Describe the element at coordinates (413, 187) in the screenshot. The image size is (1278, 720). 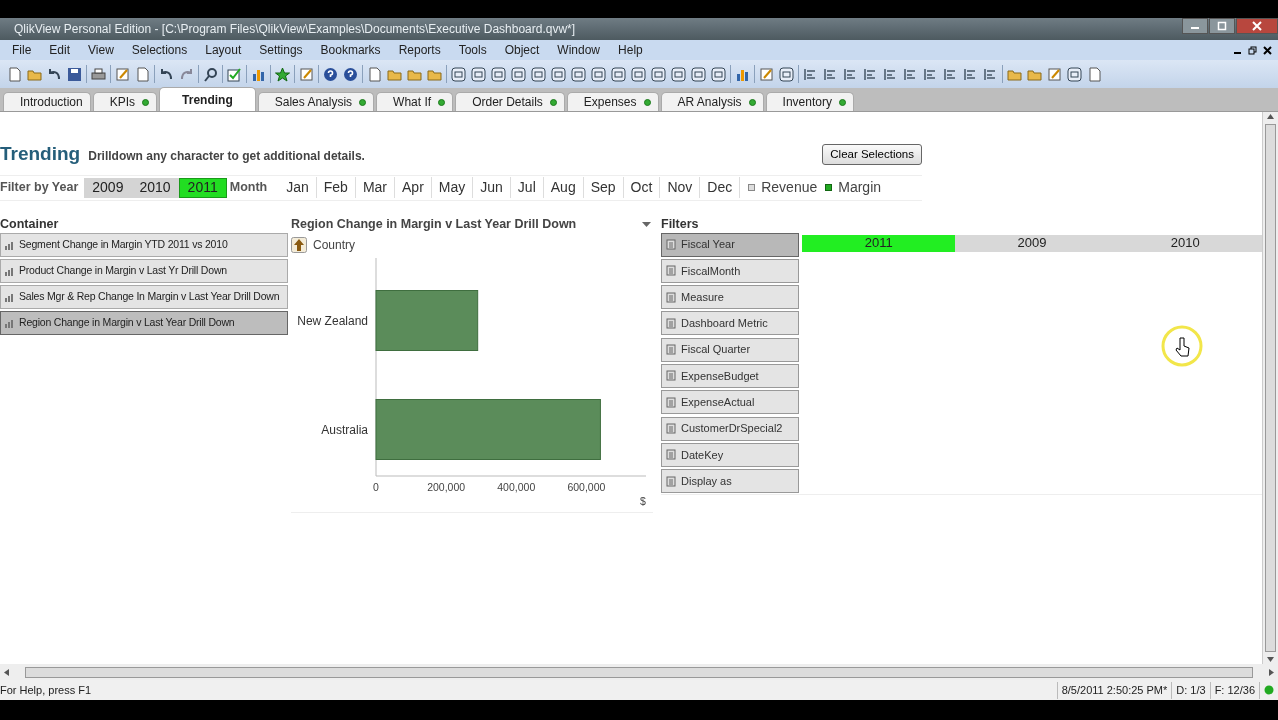
I see `month-option: Apr` at that location.